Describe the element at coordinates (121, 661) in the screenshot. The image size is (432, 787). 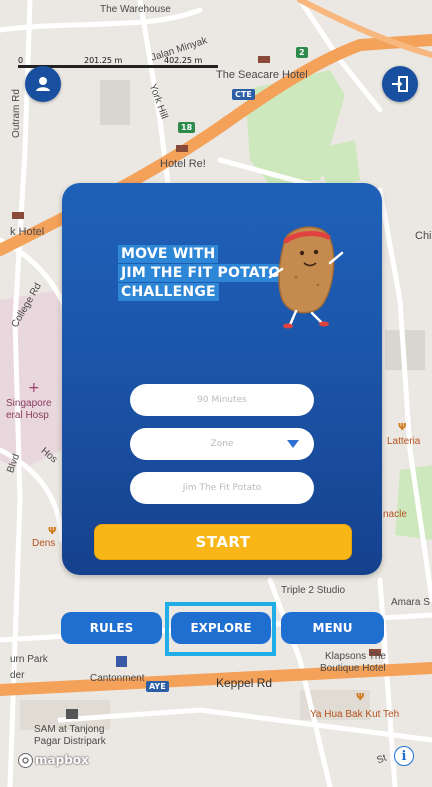
I see `transit-marker` at that location.